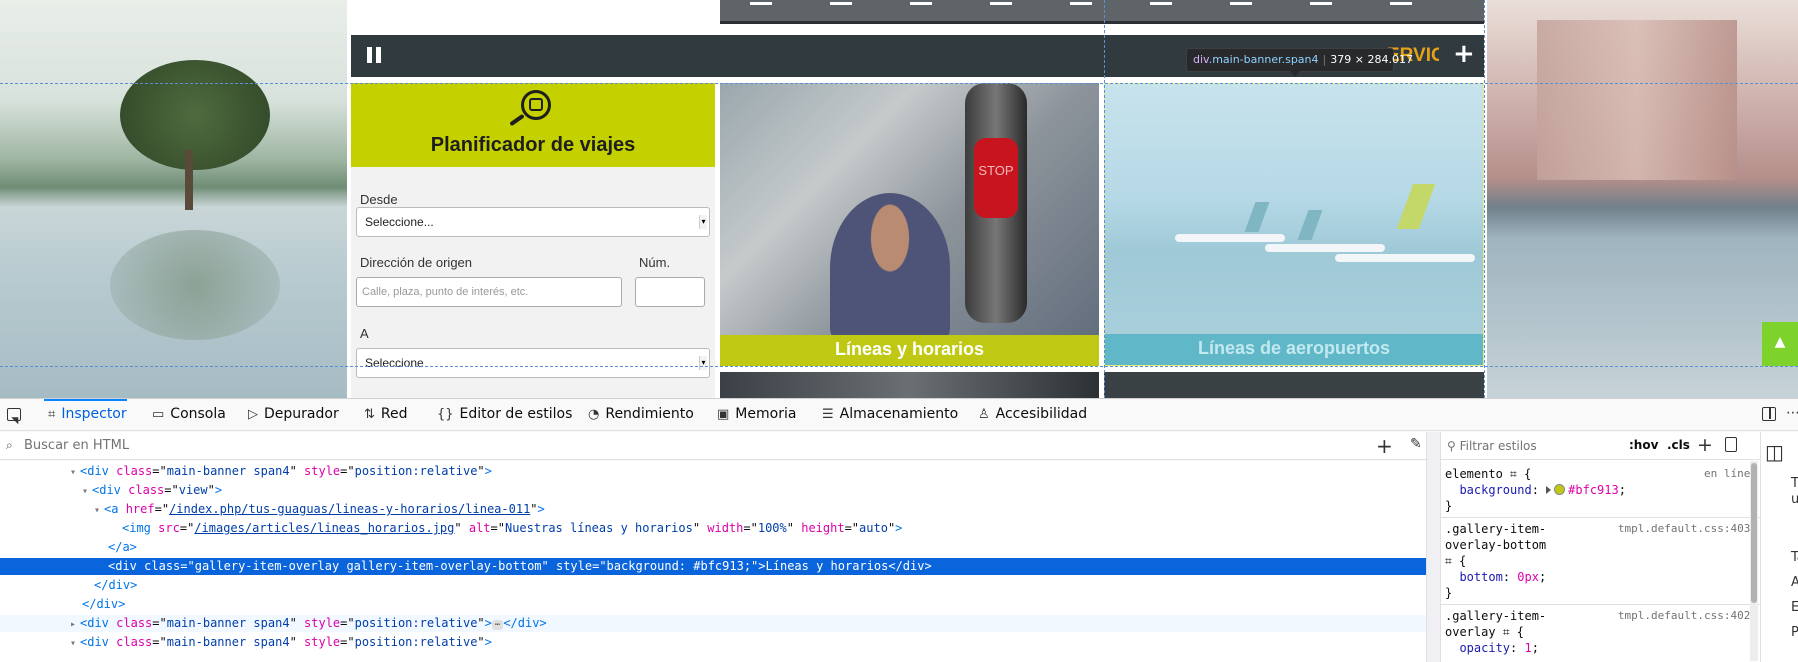 Image resolution: width=1798 pixels, height=662 pixels. I want to click on rule-declaration: bottom: 0px;, so click(1495, 577).